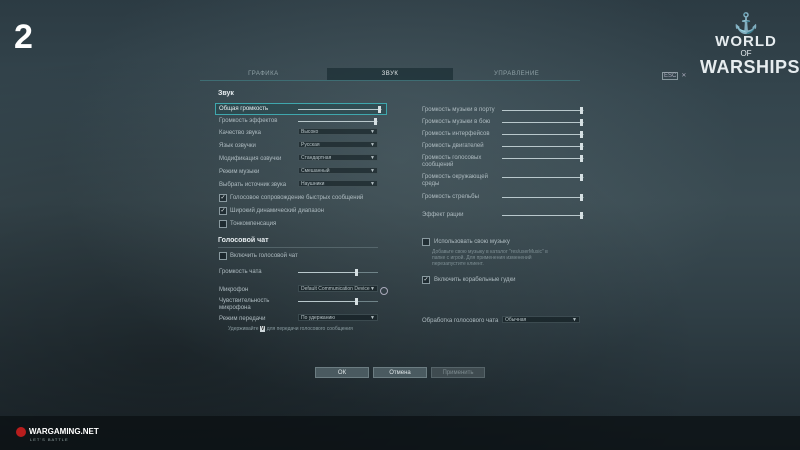  What do you see at coordinates (253, 224) in the screenshot?
I see `tone-comp-label: Тонкомпенсация` at bounding box center [253, 224].